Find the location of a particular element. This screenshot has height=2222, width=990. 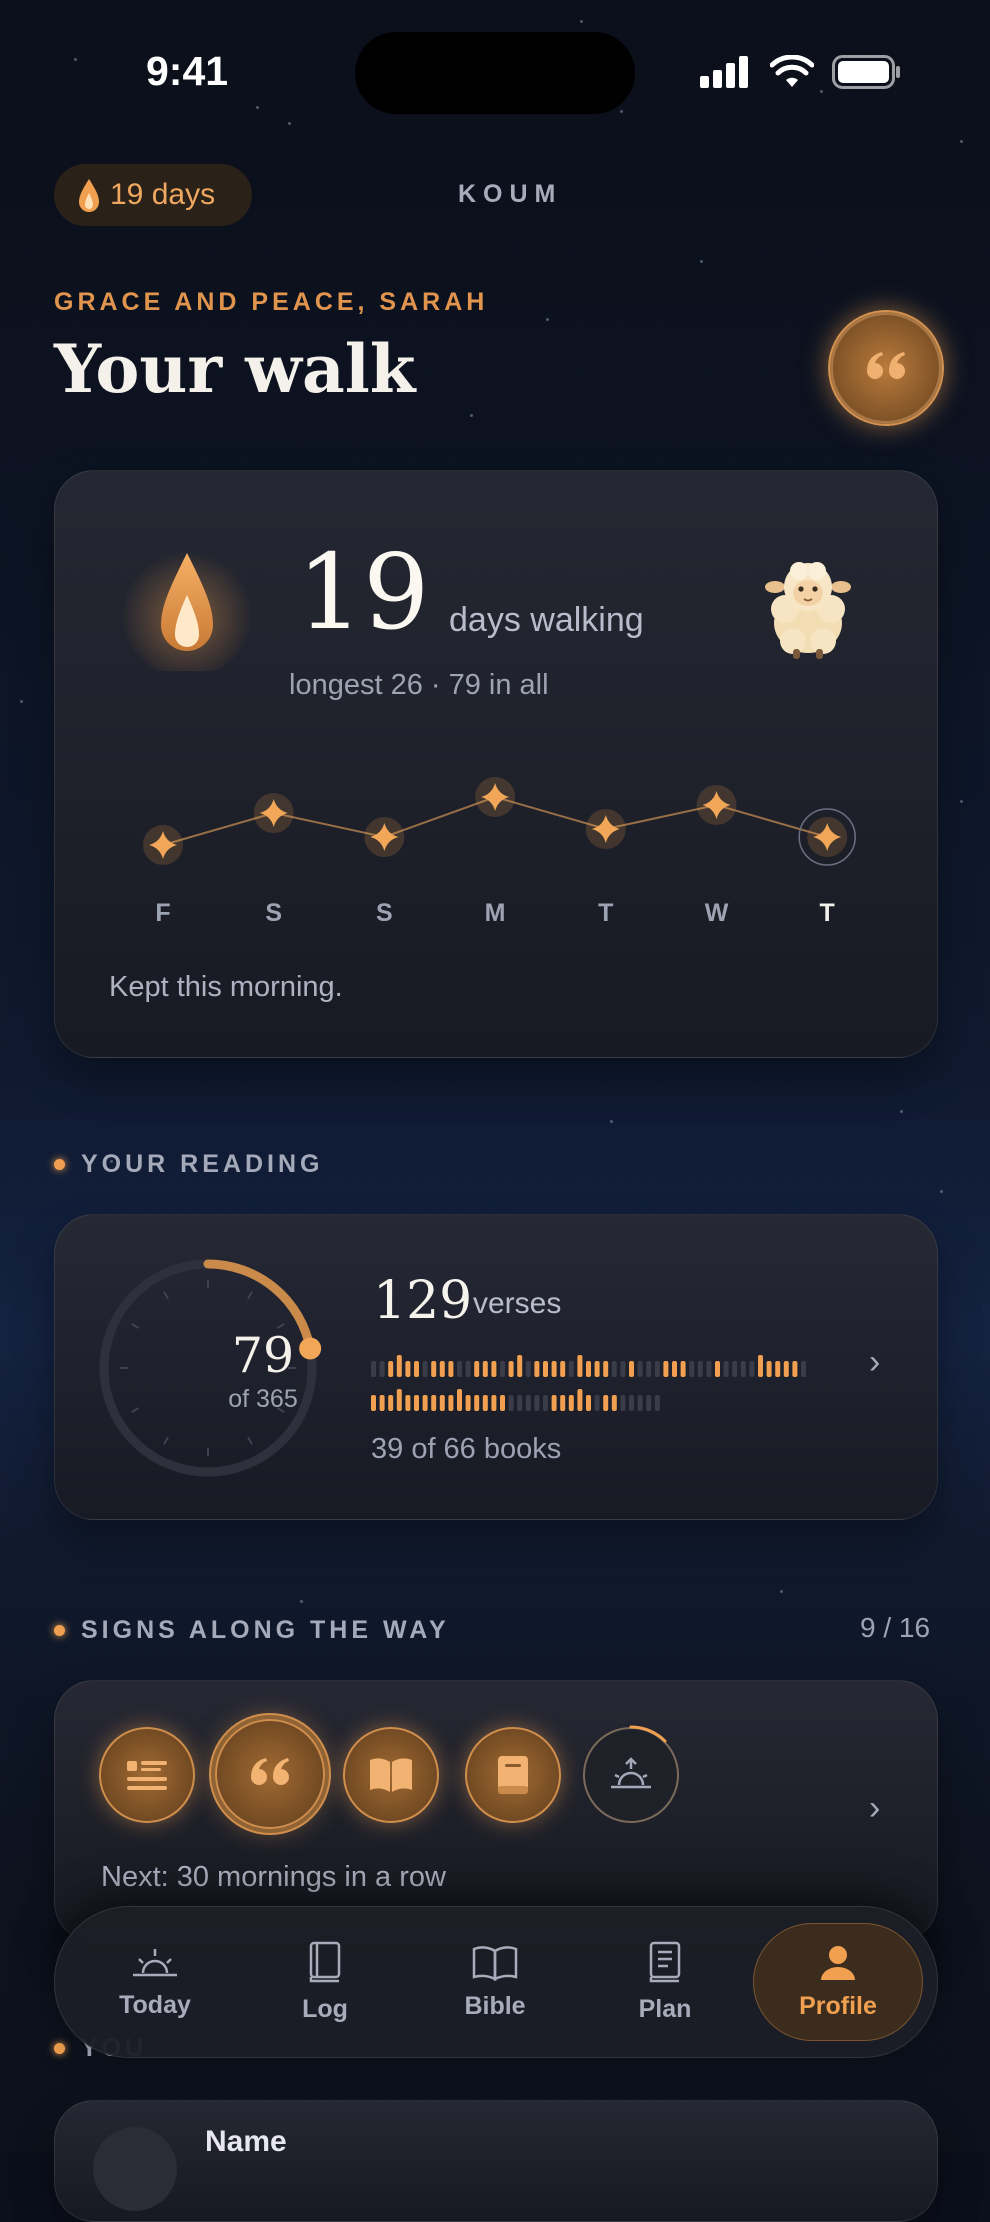

sunrise-icon is located at coordinates (155, 1962).